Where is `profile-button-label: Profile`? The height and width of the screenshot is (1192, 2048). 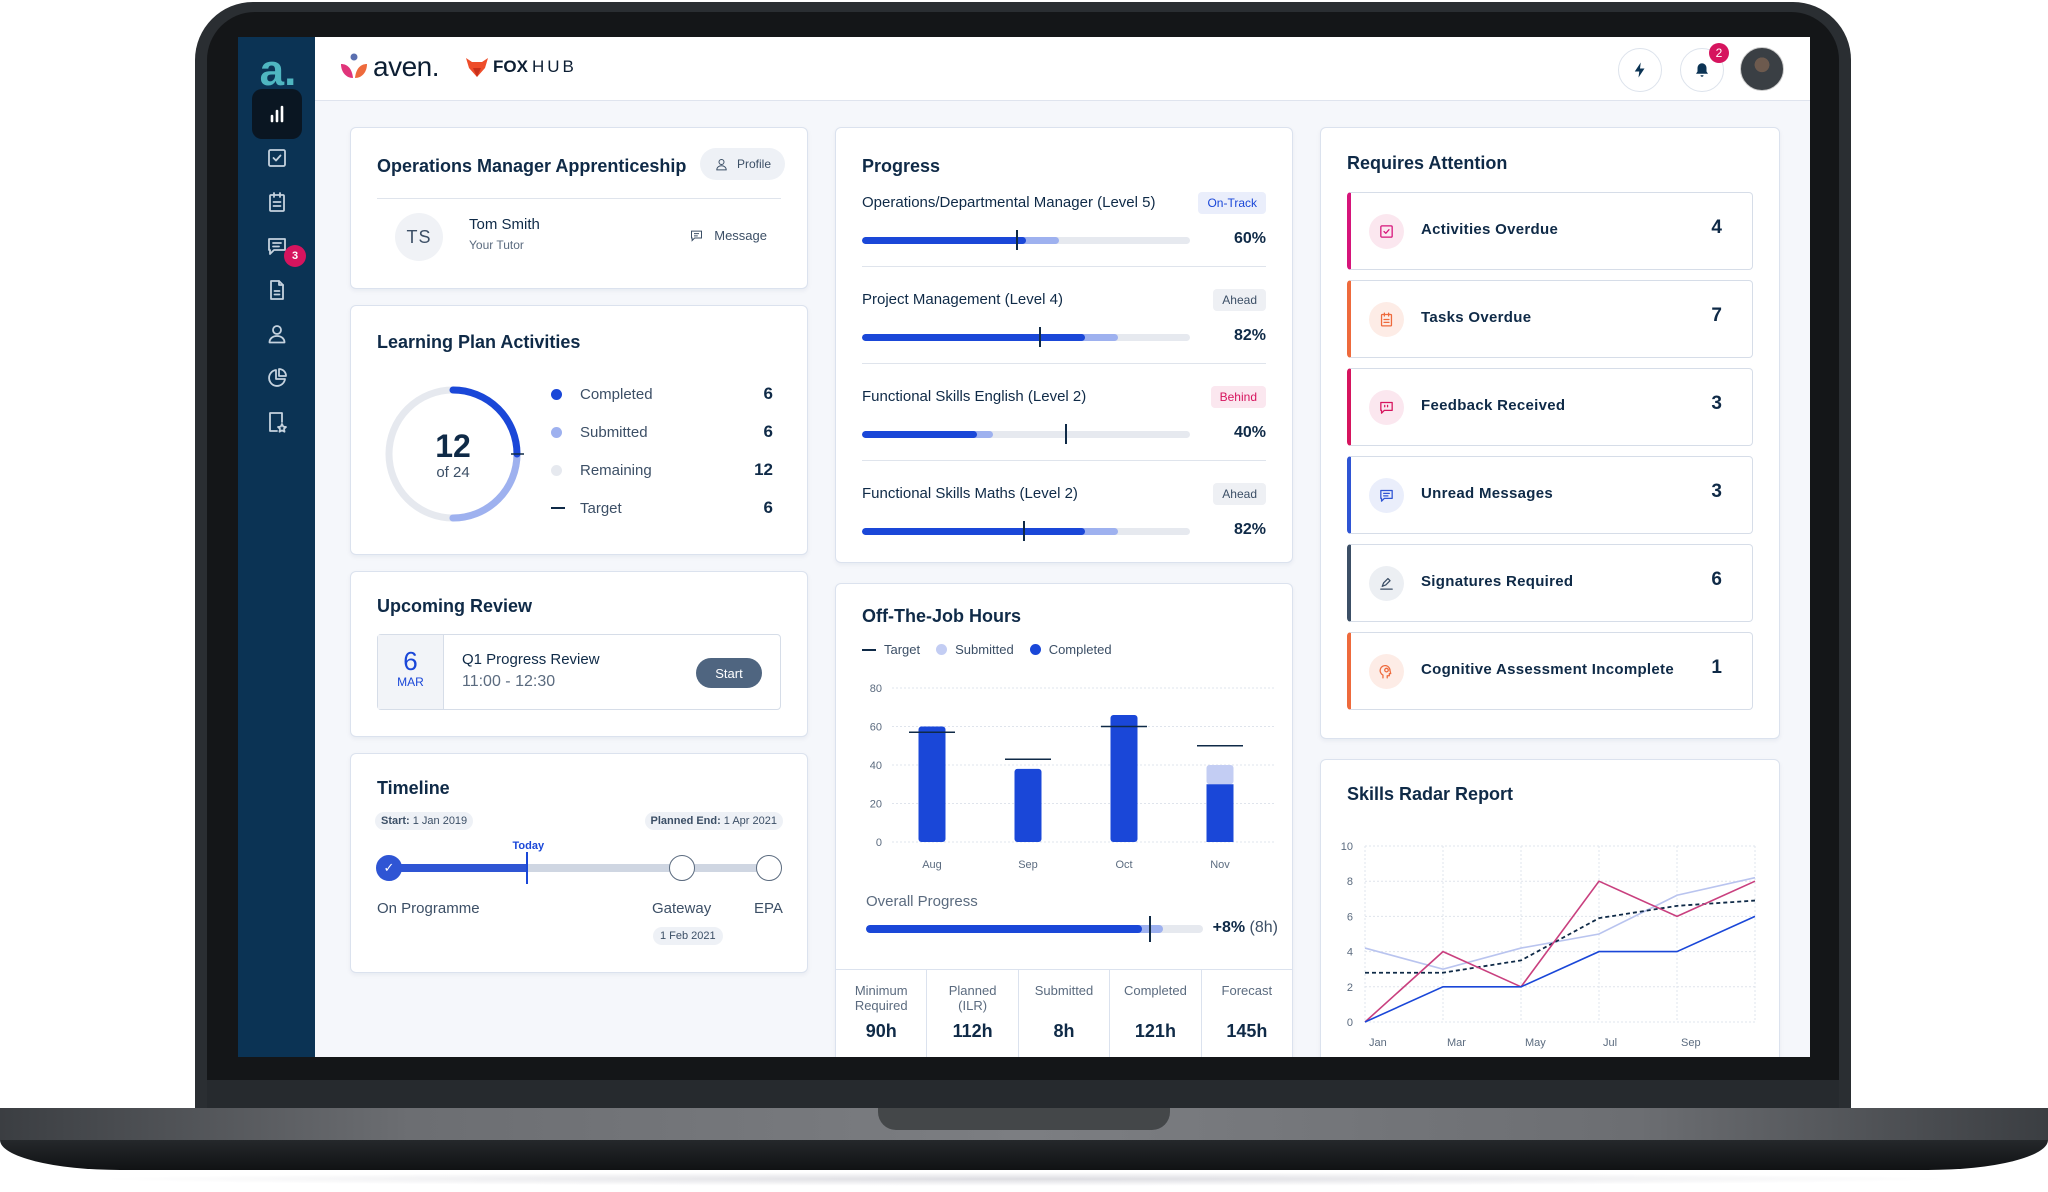 profile-button-label: Profile is located at coordinates (753, 164).